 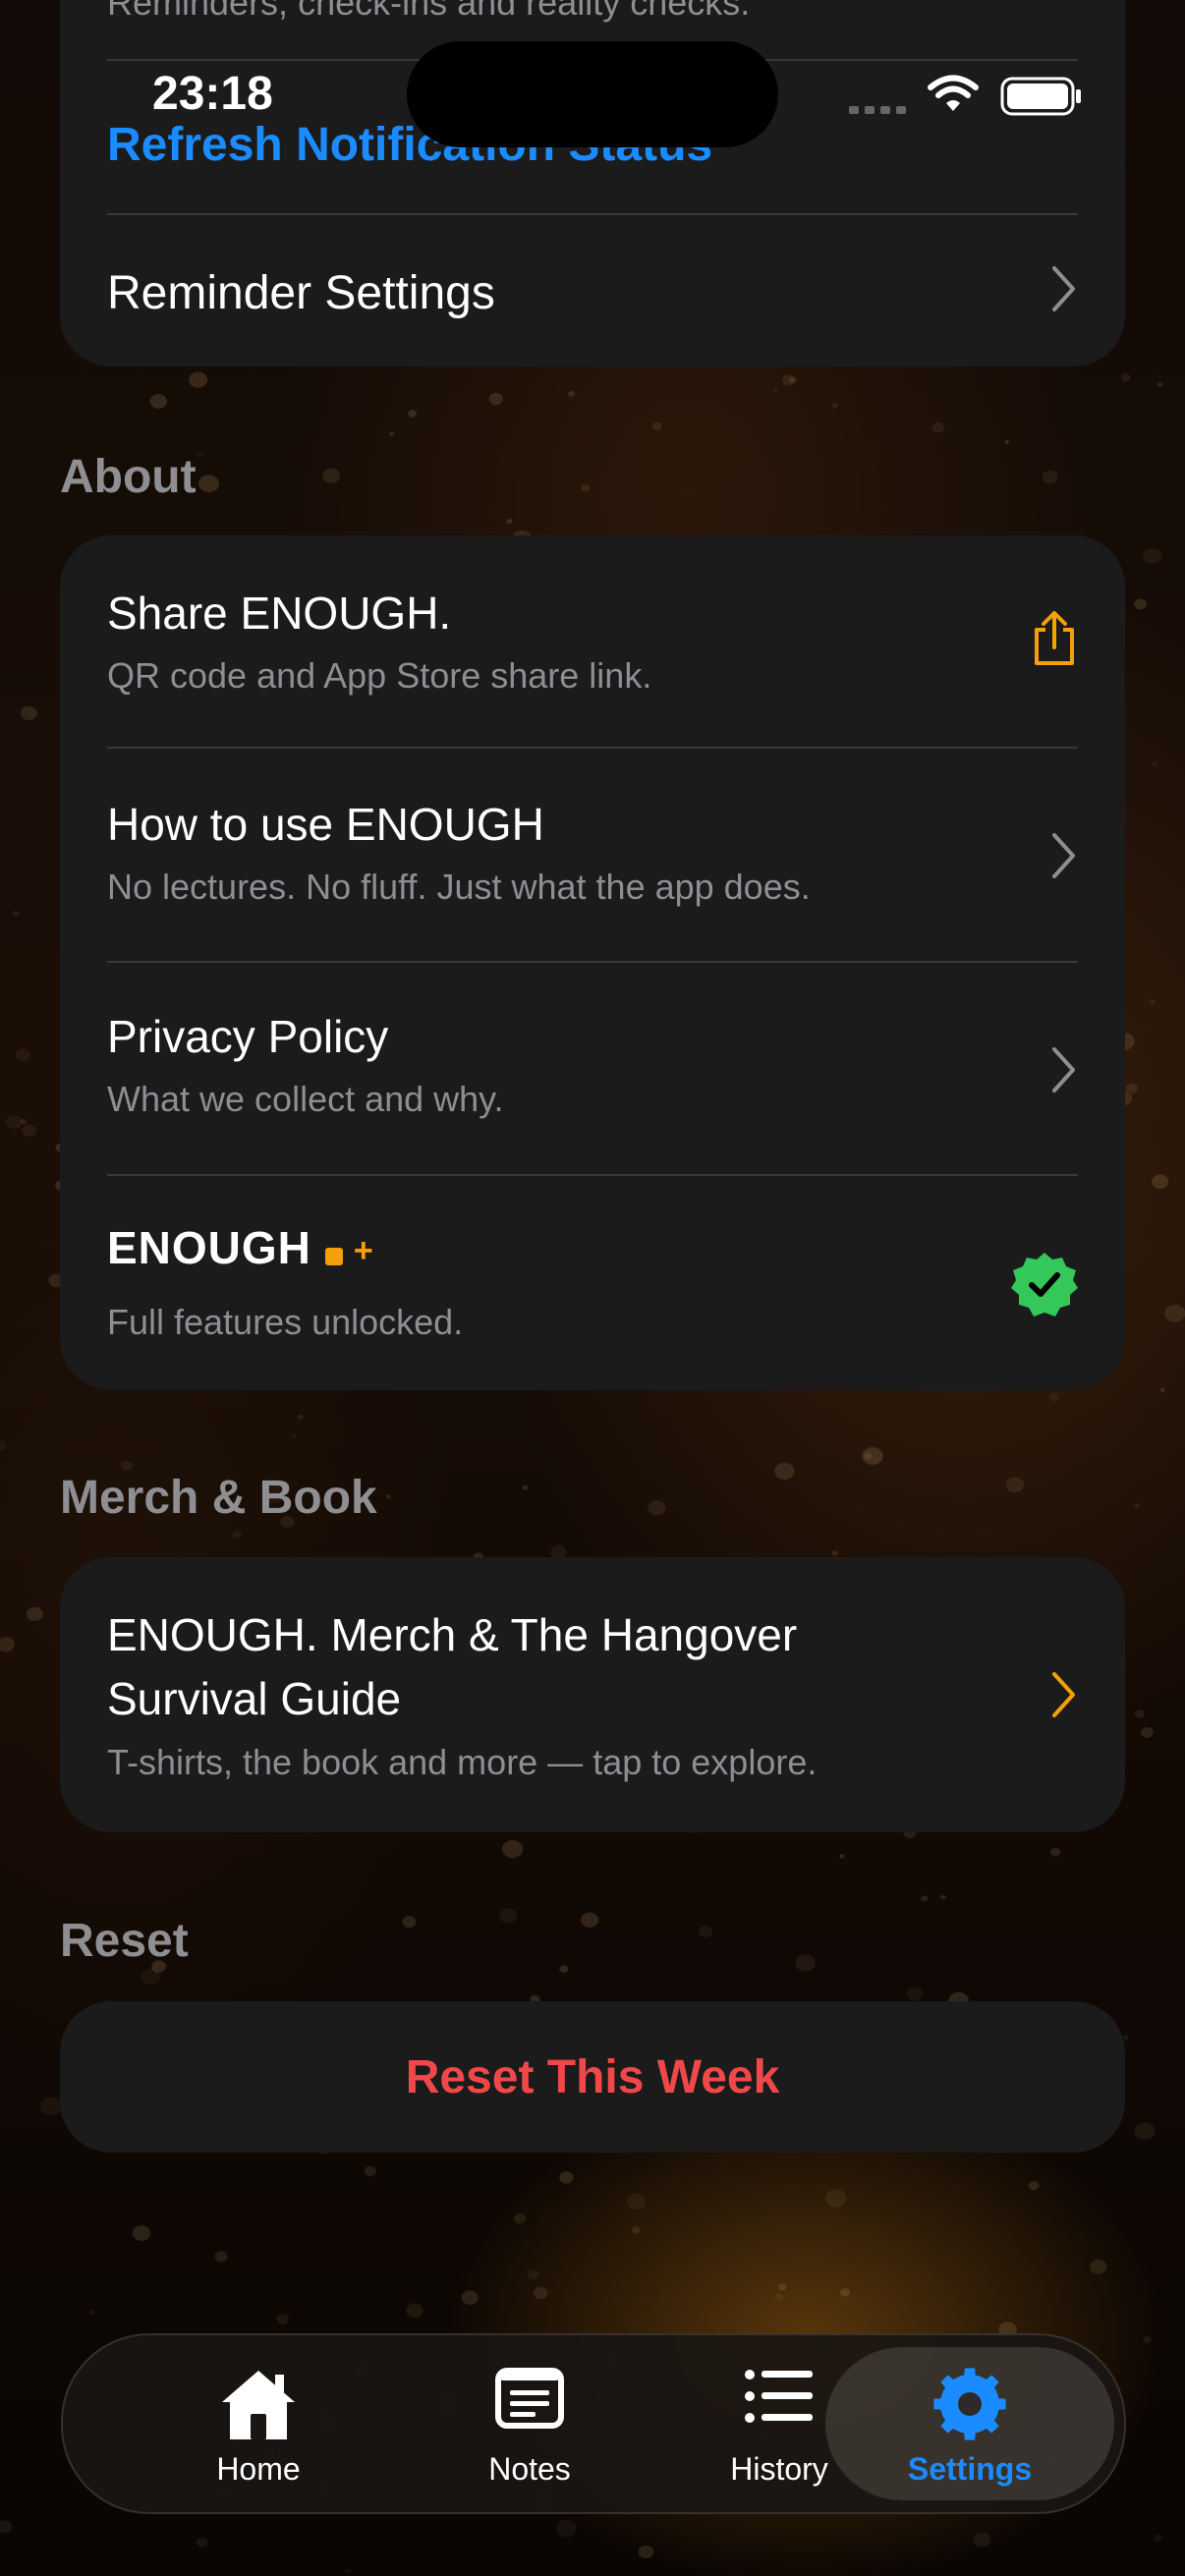 What do you see at coordinates (286, 1322) in the screenshot?
I see `enough-plus-subtitle: Full features unlocked.` at bounding box center [286, 1322].